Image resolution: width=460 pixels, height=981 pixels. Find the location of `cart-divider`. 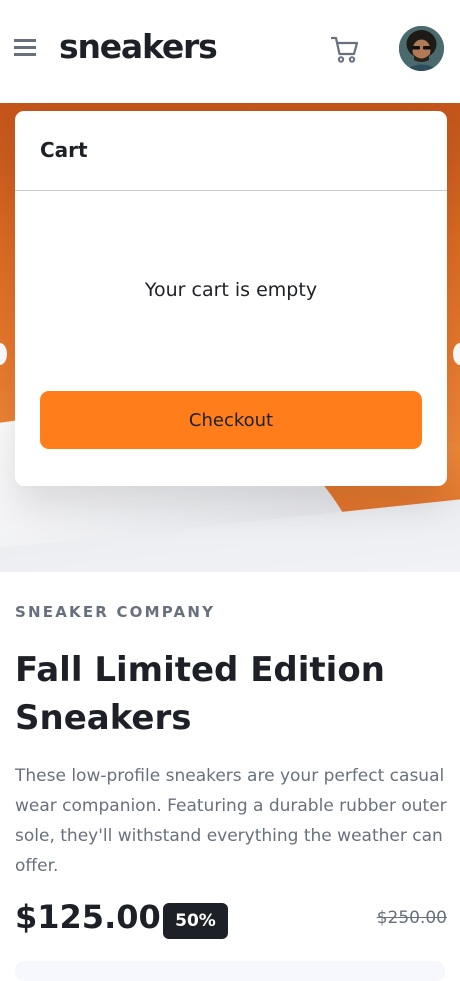

cart-divider is located at coordinates (231, 190).